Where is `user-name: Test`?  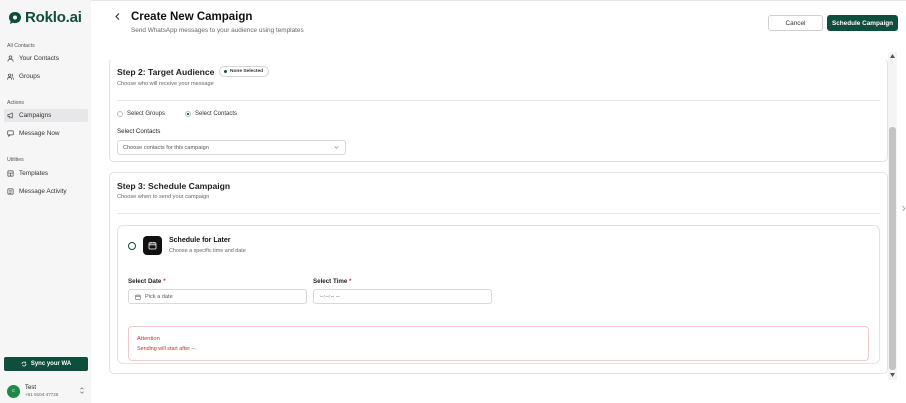 user-name: Test is located at coordinates (31, 387).